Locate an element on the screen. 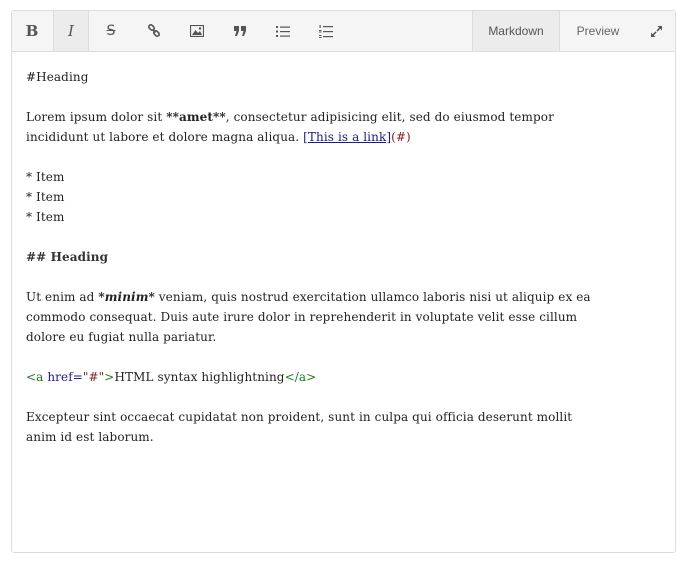 The width and height of the screenshot is (684, 569). bold-icon: B is located at coordinates (32, 31).